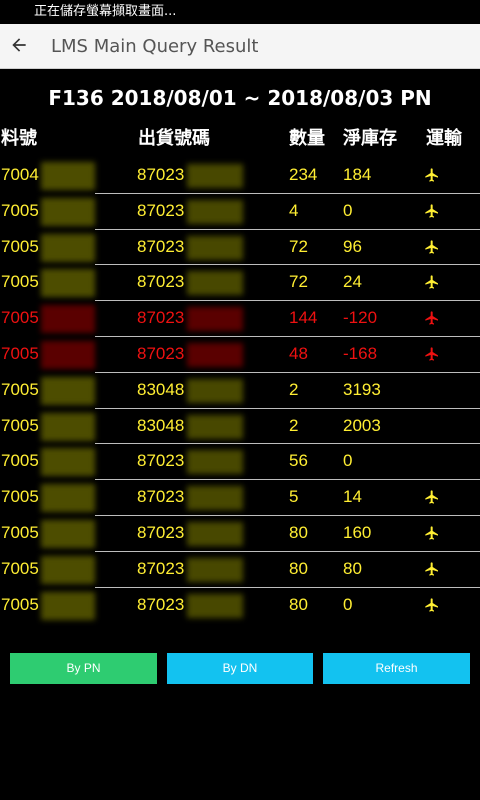  Describe the element at coordinates (303, 174) in the screenshot. I see `qty-cell: 234` at that location.